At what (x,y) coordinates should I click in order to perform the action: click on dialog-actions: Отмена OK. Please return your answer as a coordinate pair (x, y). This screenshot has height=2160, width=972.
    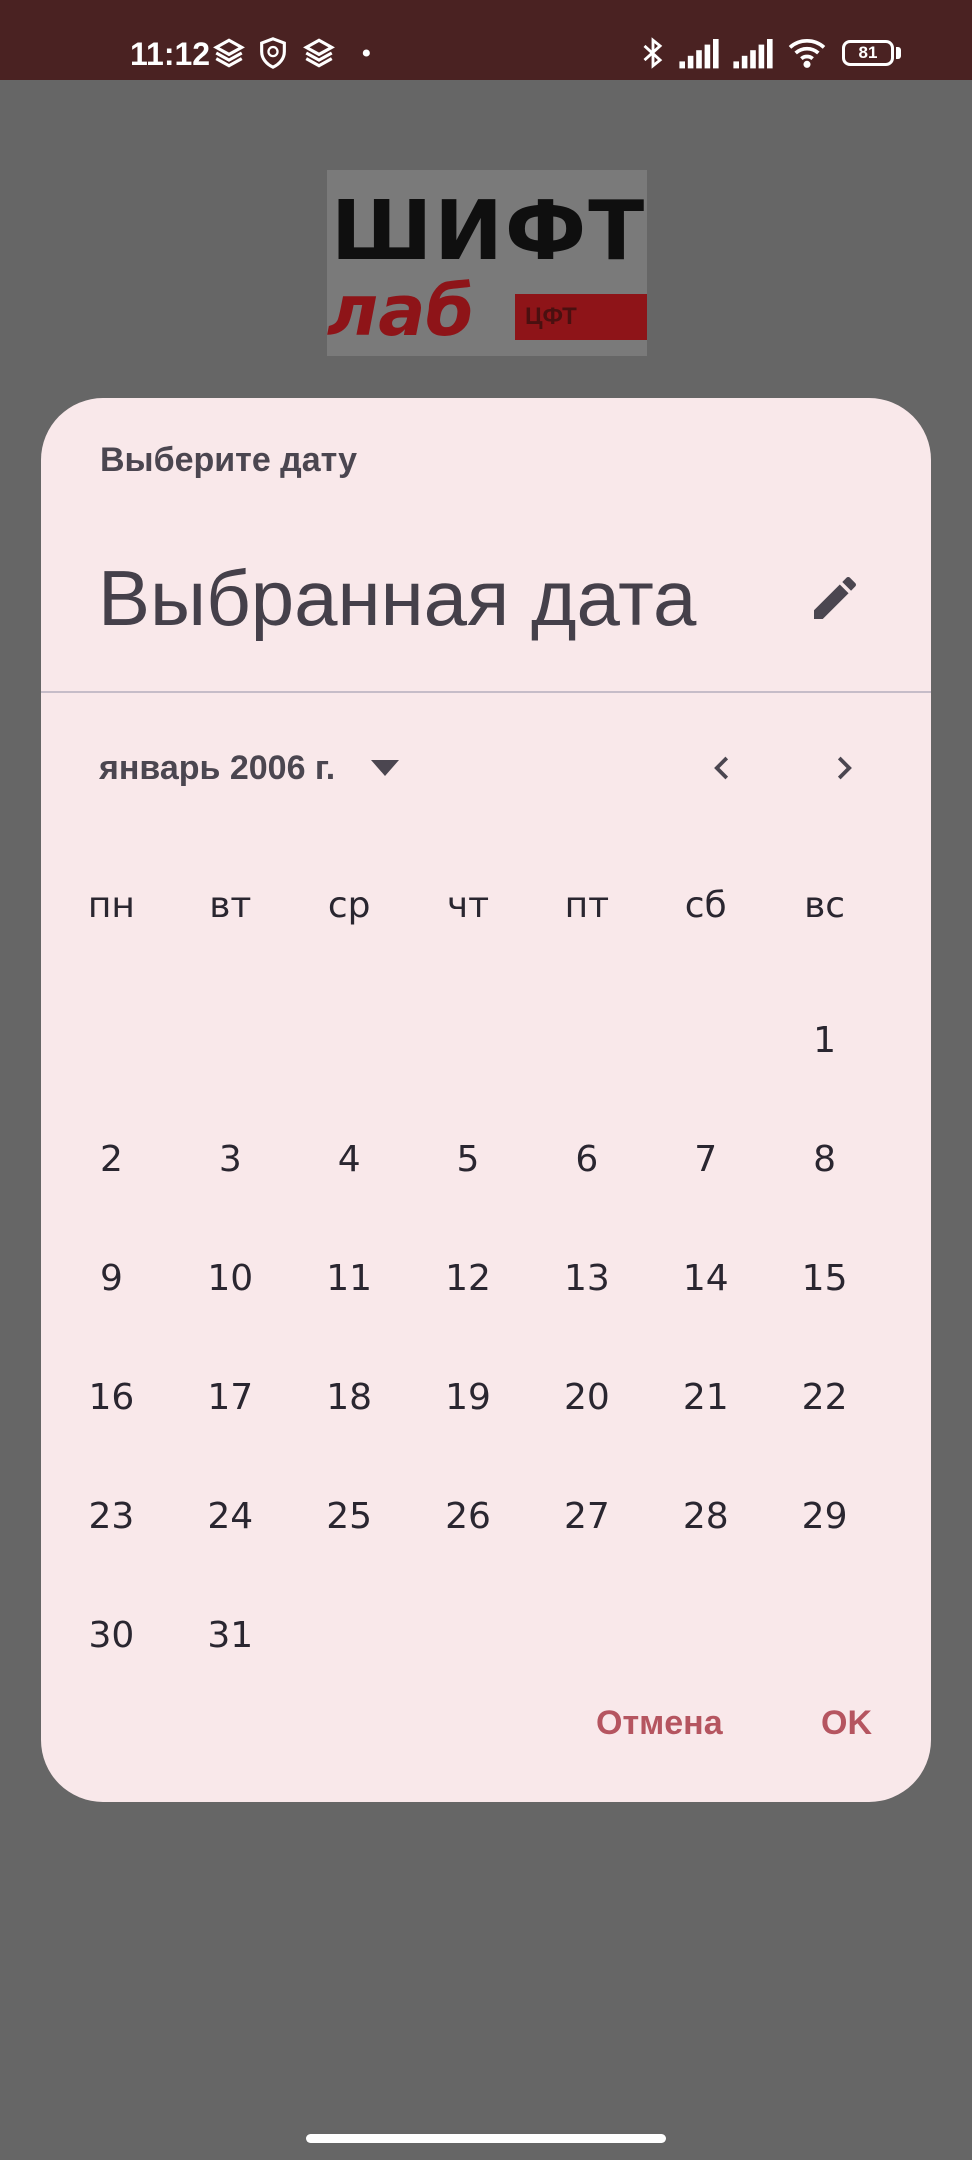
    Looking at the image, I should click on (486, 1723).